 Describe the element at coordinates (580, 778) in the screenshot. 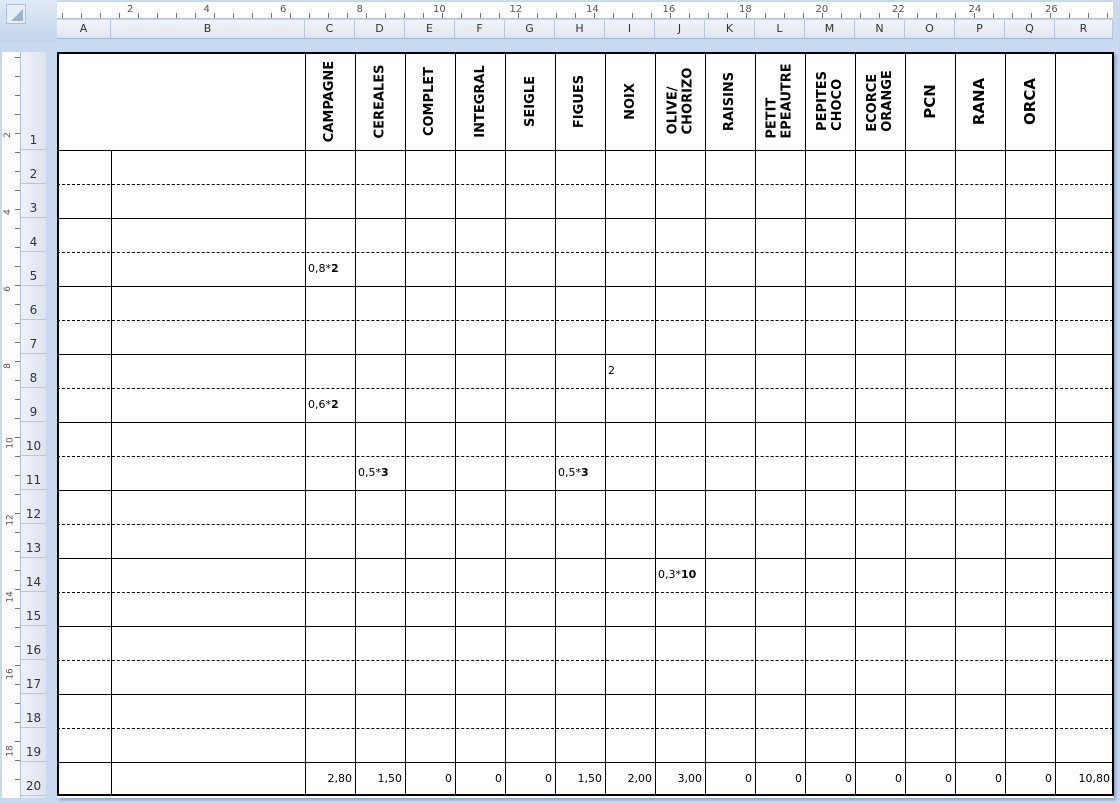

I see `total-cell-H: 1,50` at that location.